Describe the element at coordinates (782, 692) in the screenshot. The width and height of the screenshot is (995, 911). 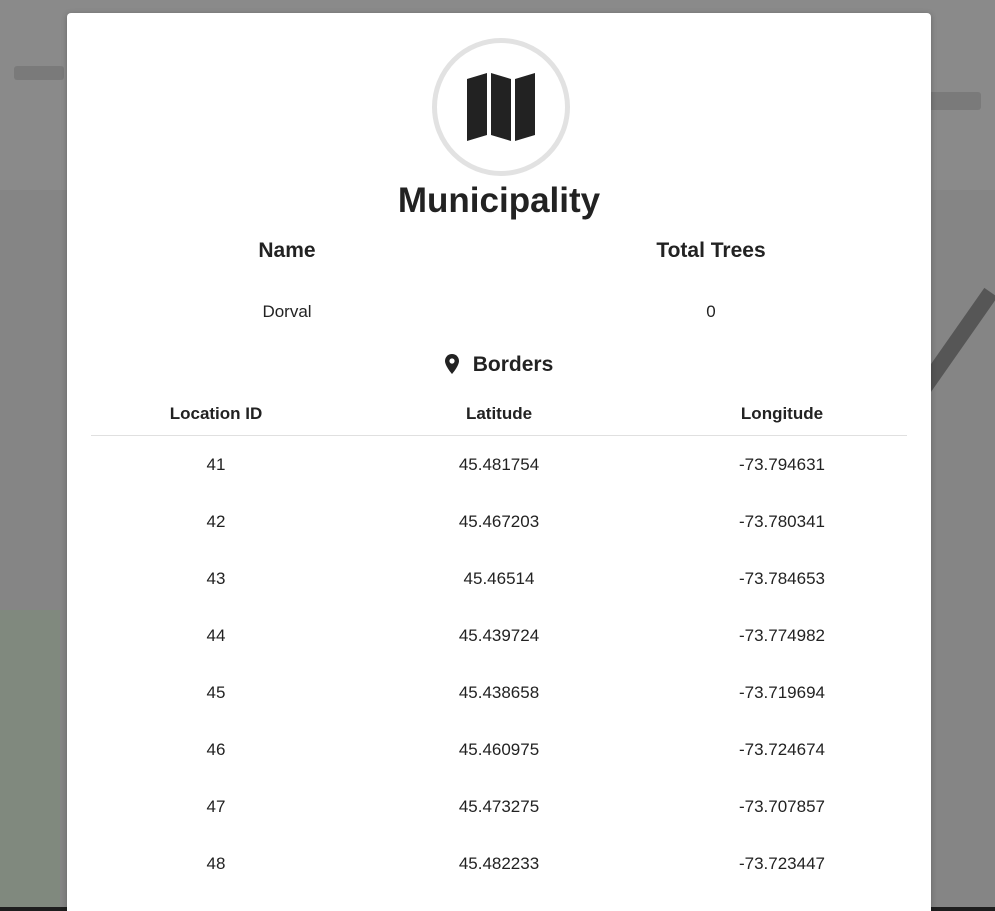
I see `longitude-cell: -73.719694` at that location.